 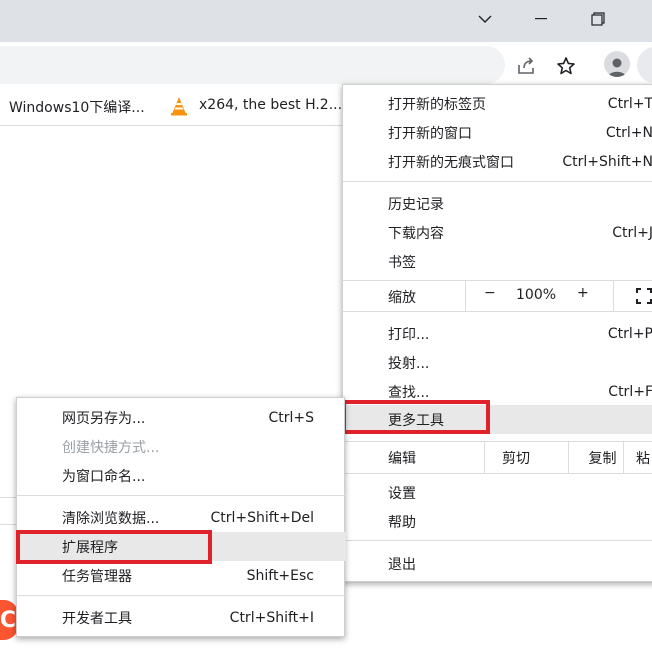 I want to click on chevron-down-icon, so click(x=485, y=19).